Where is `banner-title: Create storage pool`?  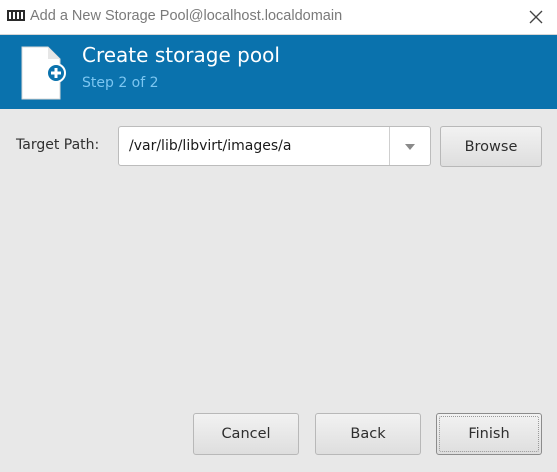
banner-title: Create storage pool is located at coordinates (181, 55).